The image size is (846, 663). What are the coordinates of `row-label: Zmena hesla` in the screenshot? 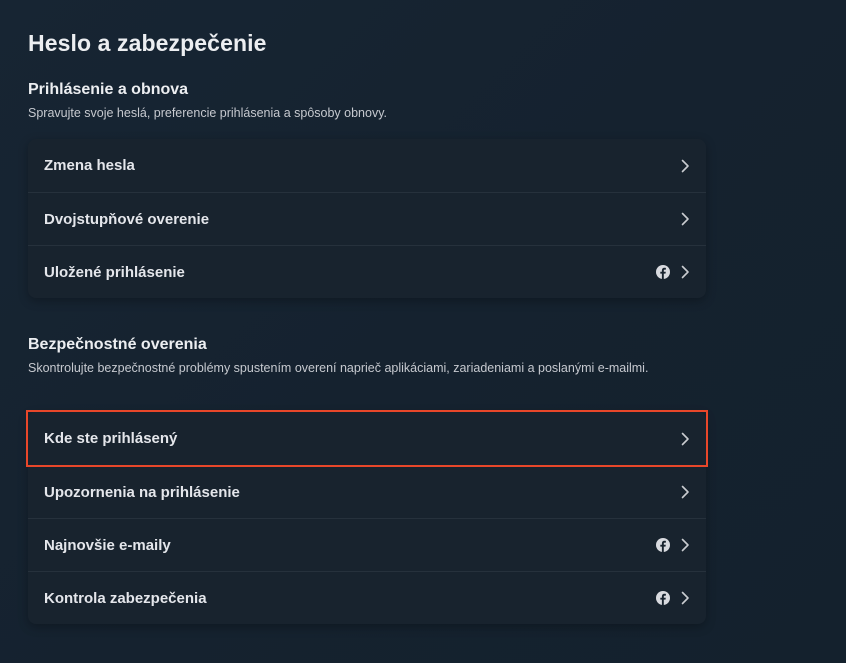 It's located at (89, 165).